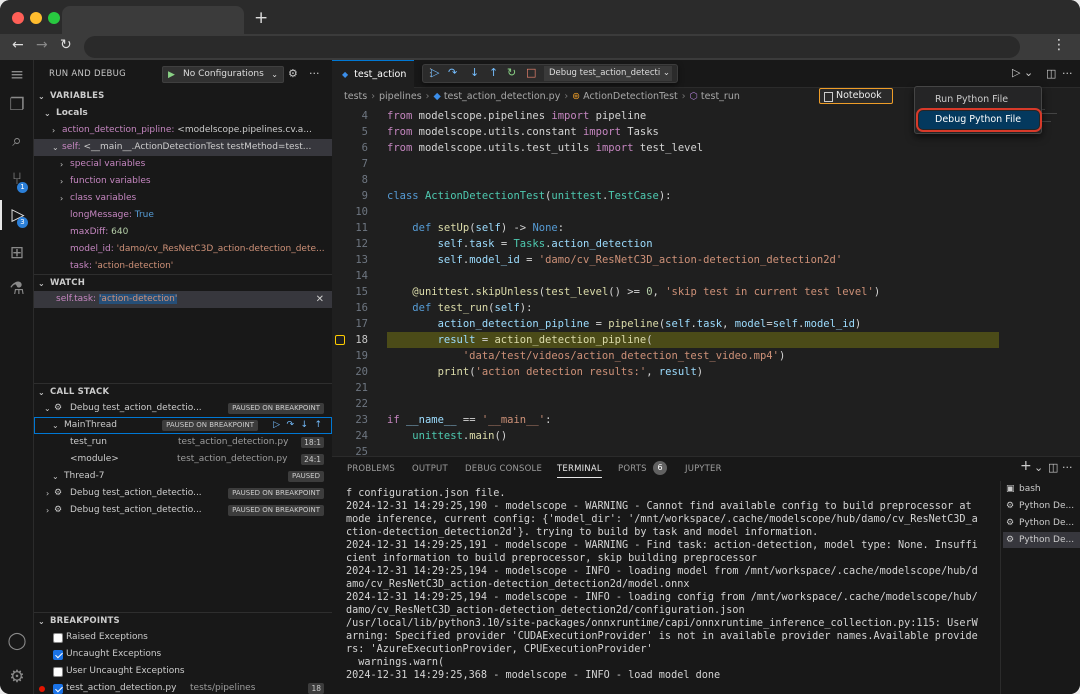 This screenshot has width=1080, height=694. Describe the element at coordinates (706, 276) in the screenshot. I see `code-line: 14` at that location.